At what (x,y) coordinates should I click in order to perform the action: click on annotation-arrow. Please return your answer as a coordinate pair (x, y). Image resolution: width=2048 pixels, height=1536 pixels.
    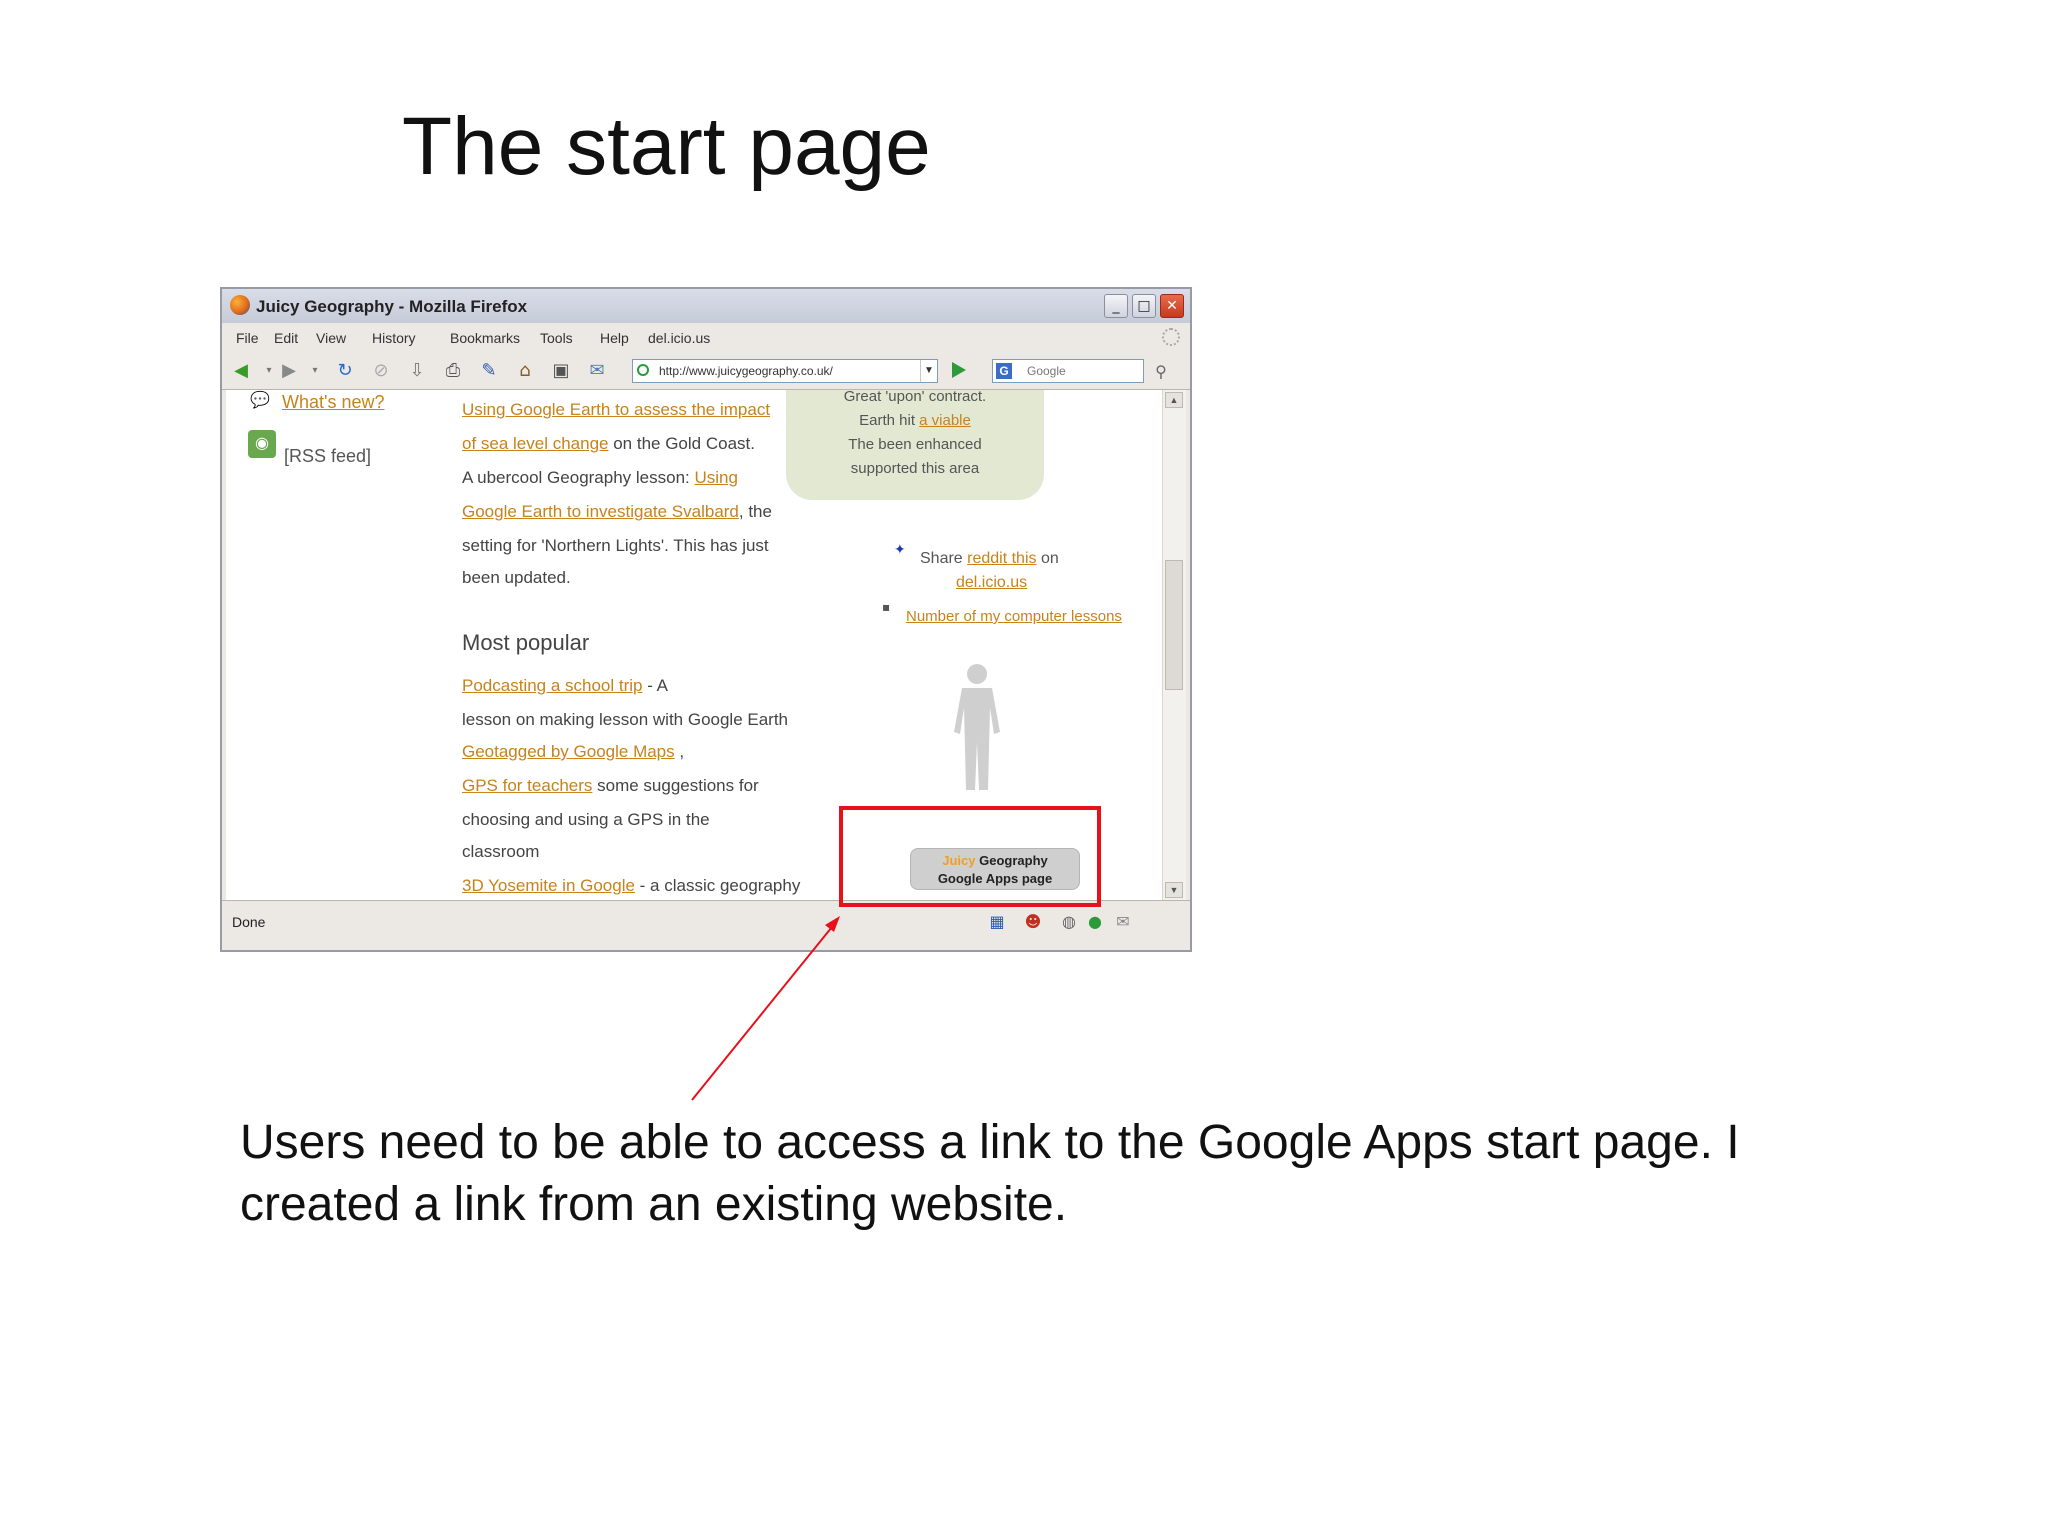
    Looking at the image, I should click on (765, 1008).